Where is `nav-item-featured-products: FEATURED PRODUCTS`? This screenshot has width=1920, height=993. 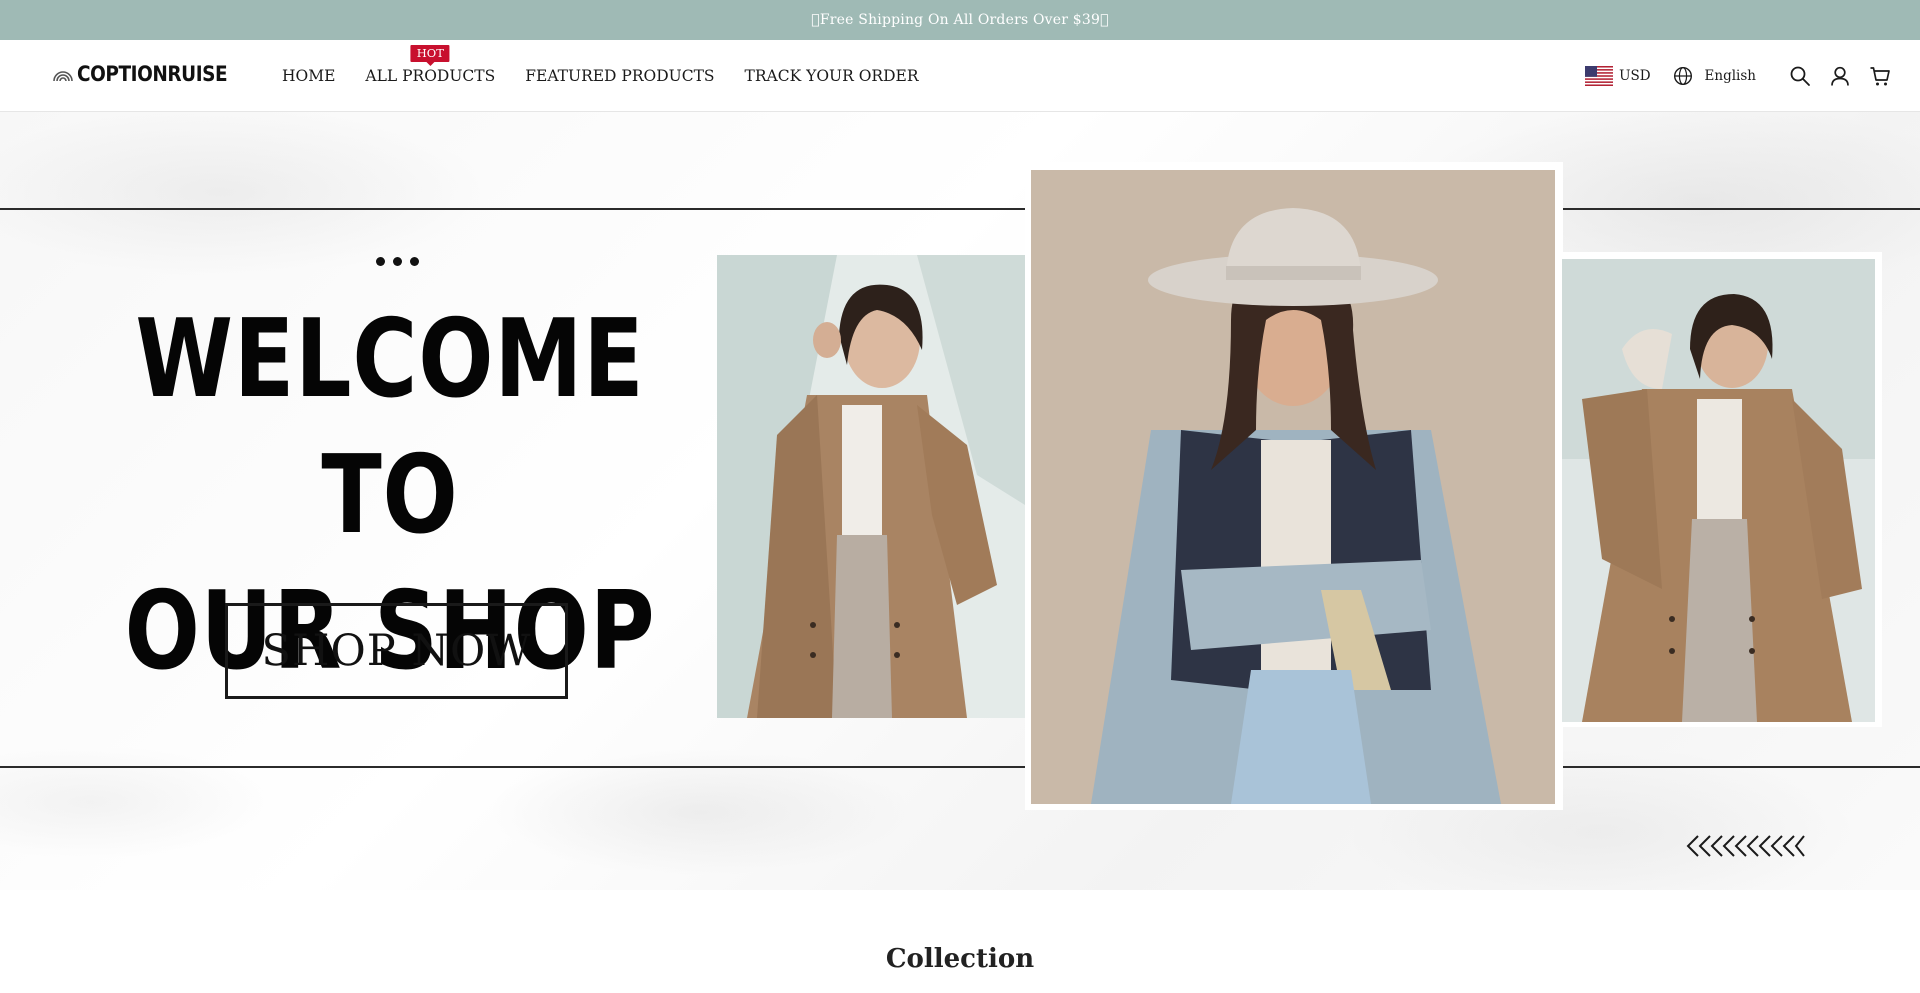 nav-item-featured-products: FEATURED PRODUCTS is located at coordinates (619, 76).